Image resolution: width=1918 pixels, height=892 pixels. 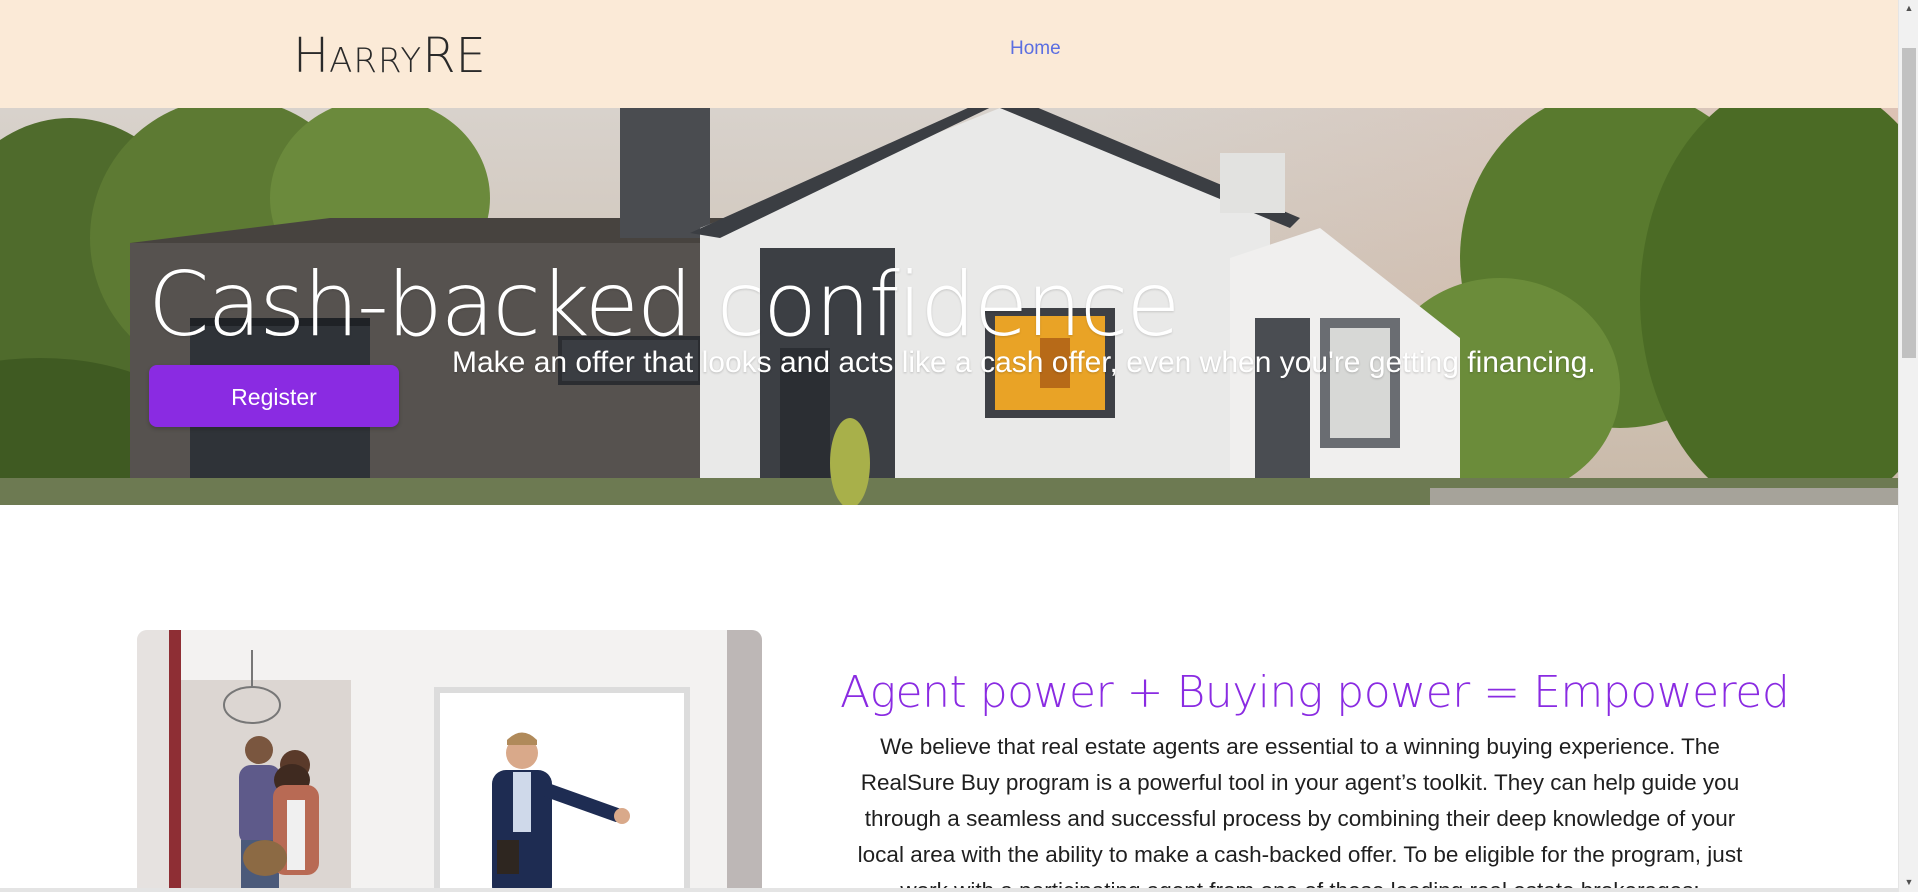 What do you see at coordinates (311, 56) in the screenshot?
I see `brand-initial: H` at bounding box center [311, 56].